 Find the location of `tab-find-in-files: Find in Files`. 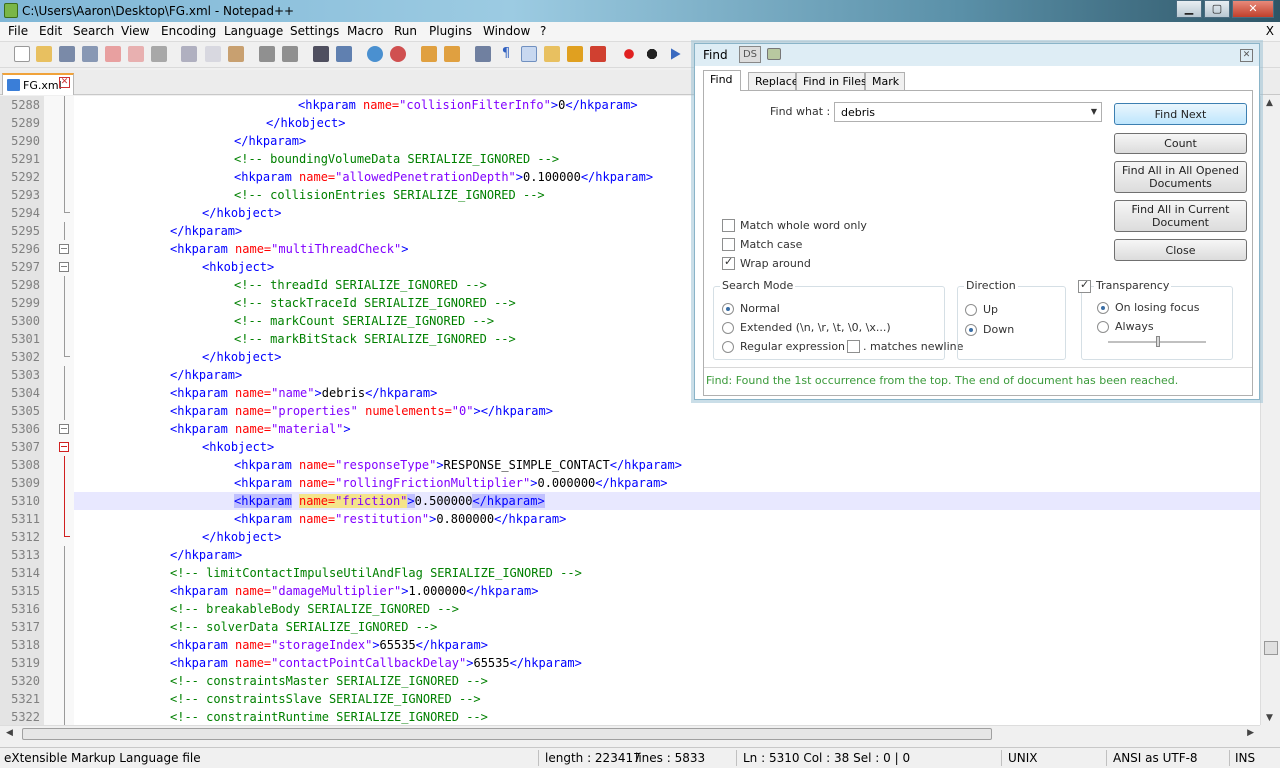

tab-find-in-files: Find in Files is located at coordinates (831, 81).